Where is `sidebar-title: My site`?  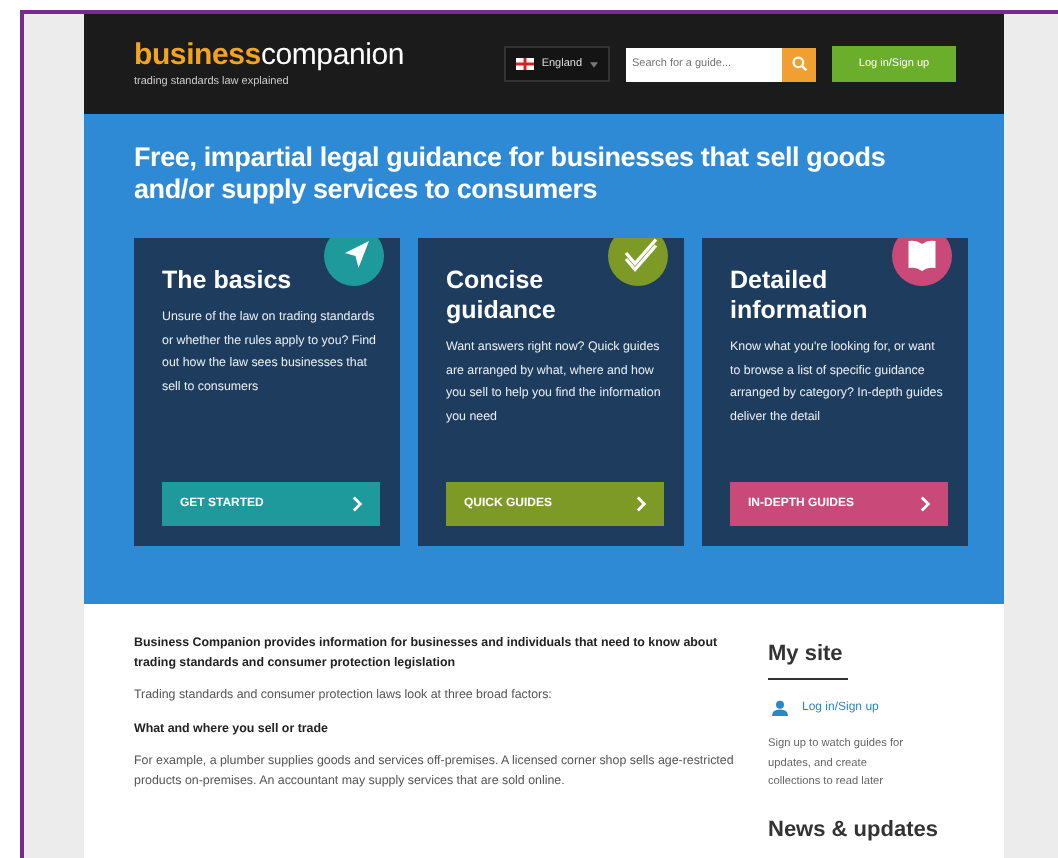 sidebar-title: My site is located at coordinates (808, 661).